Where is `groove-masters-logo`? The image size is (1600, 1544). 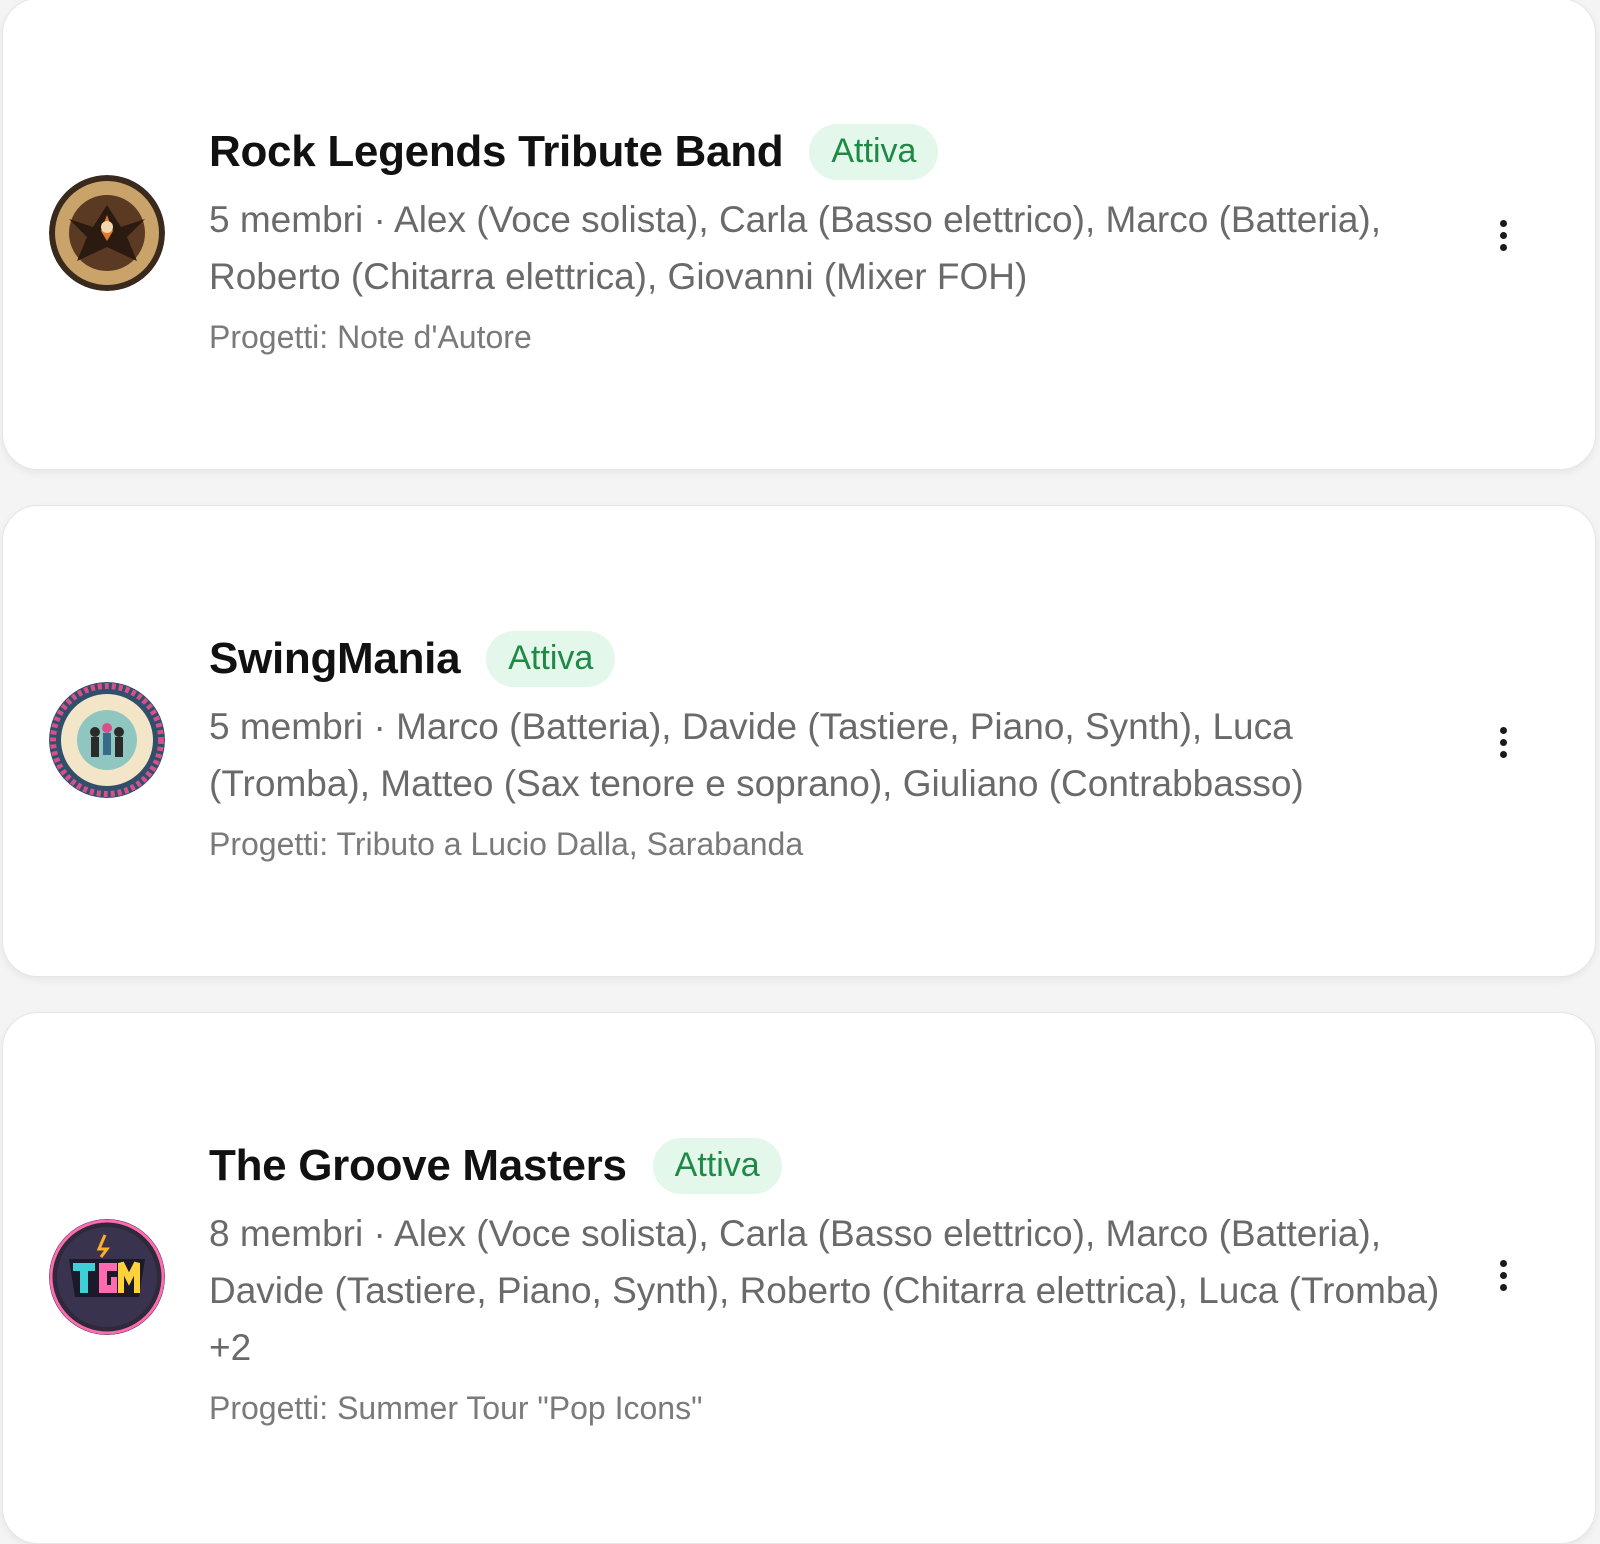
groove-masters-logo is located at coordinates (107, 1277).